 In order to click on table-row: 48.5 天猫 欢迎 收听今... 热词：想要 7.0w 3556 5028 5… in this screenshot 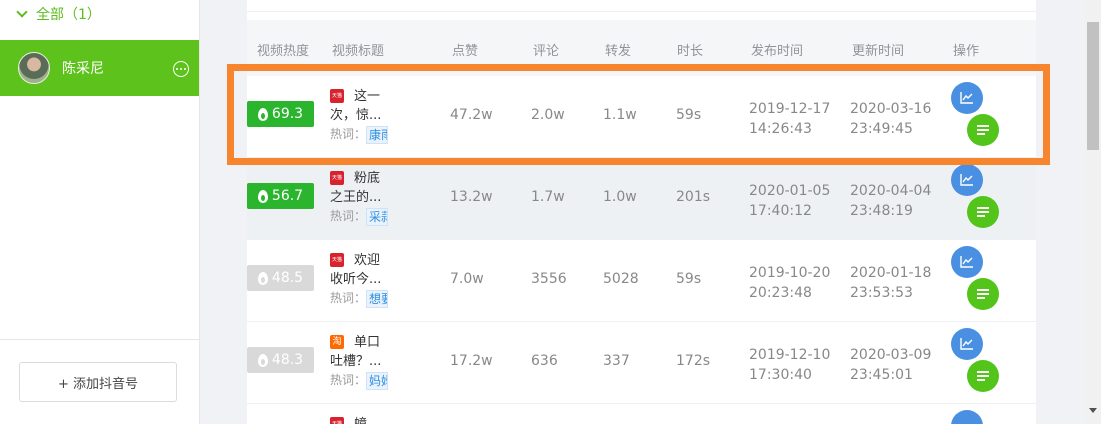, I will do `click(641, 281)`.